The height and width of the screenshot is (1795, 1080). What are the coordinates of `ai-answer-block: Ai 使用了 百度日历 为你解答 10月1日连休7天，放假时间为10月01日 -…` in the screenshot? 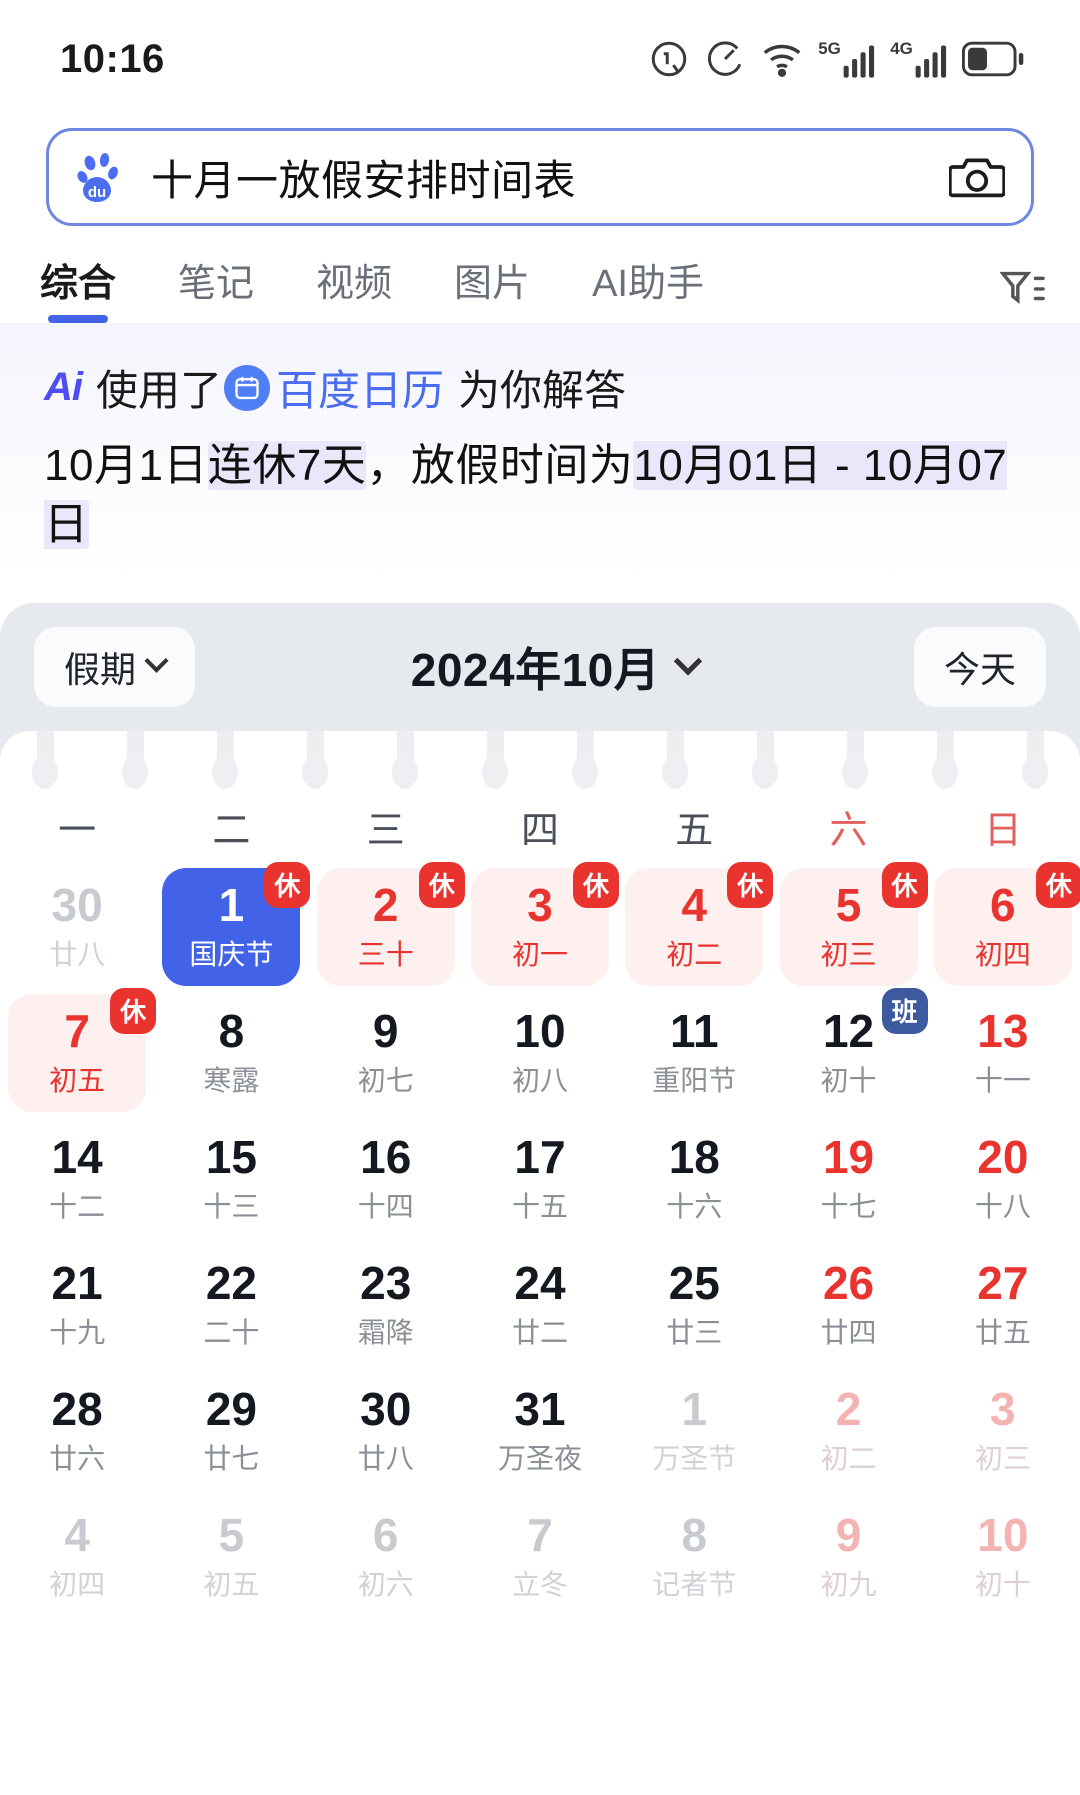 It's located at (540, 452).